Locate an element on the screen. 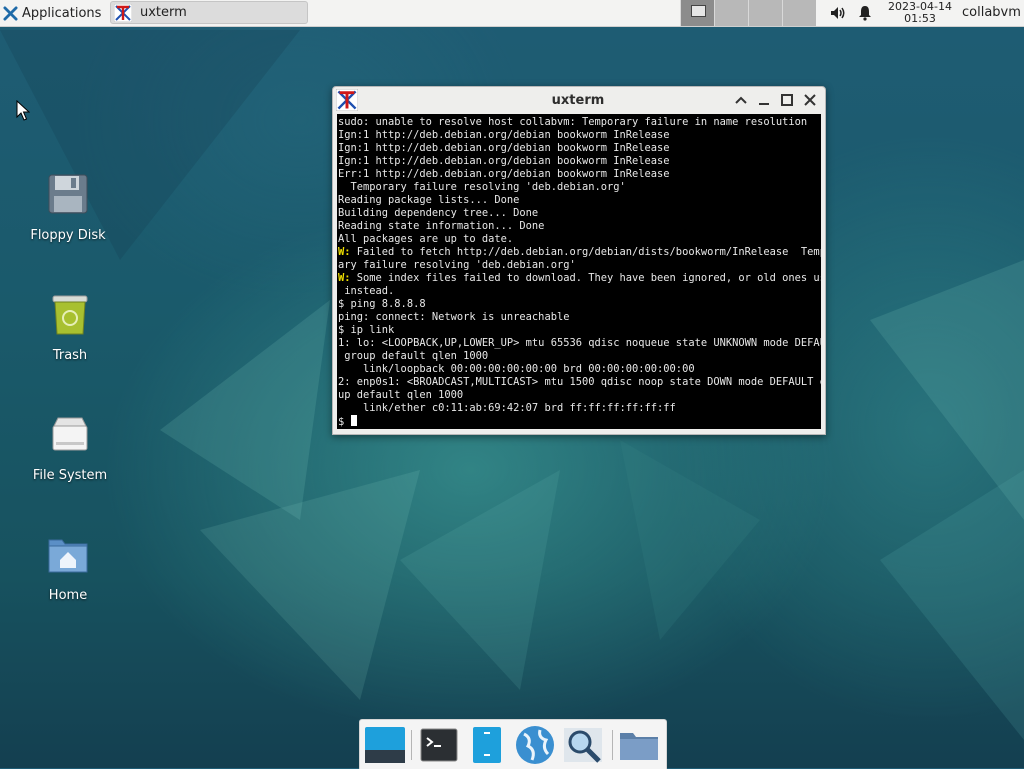 The image size is (1024, 769). floppy-disk-icon is located at coordinates (68, 194).